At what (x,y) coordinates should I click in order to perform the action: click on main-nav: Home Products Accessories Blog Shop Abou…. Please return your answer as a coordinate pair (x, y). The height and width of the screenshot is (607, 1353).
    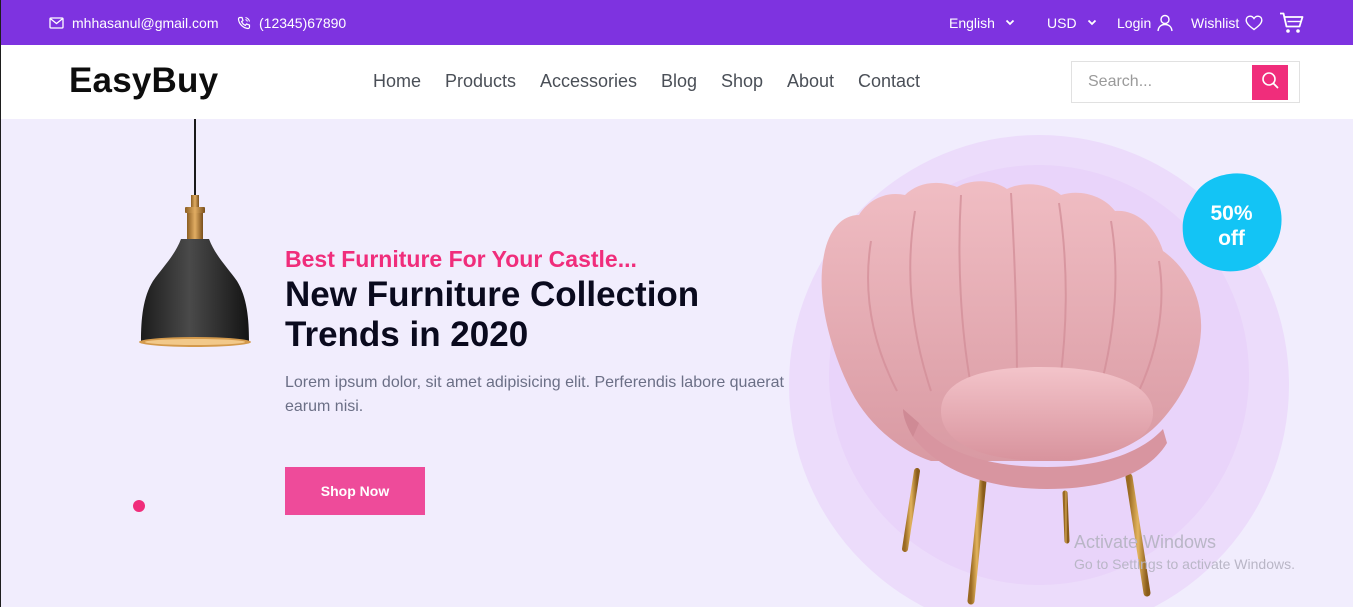
    Looking at the image, I should click on (650, 81).